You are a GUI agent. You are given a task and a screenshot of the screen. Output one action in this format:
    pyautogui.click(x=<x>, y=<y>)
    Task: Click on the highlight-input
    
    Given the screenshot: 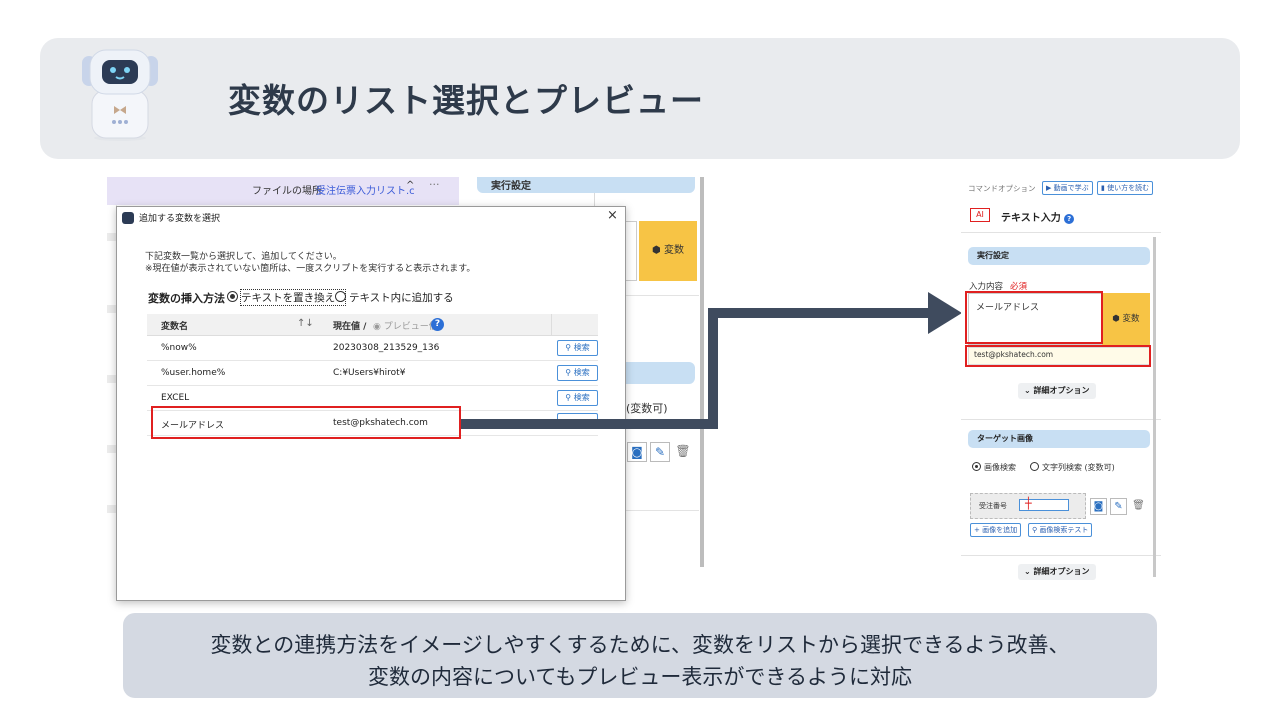 What is the action you would take?
    pyautogui.click(x=1034, y=317)
    